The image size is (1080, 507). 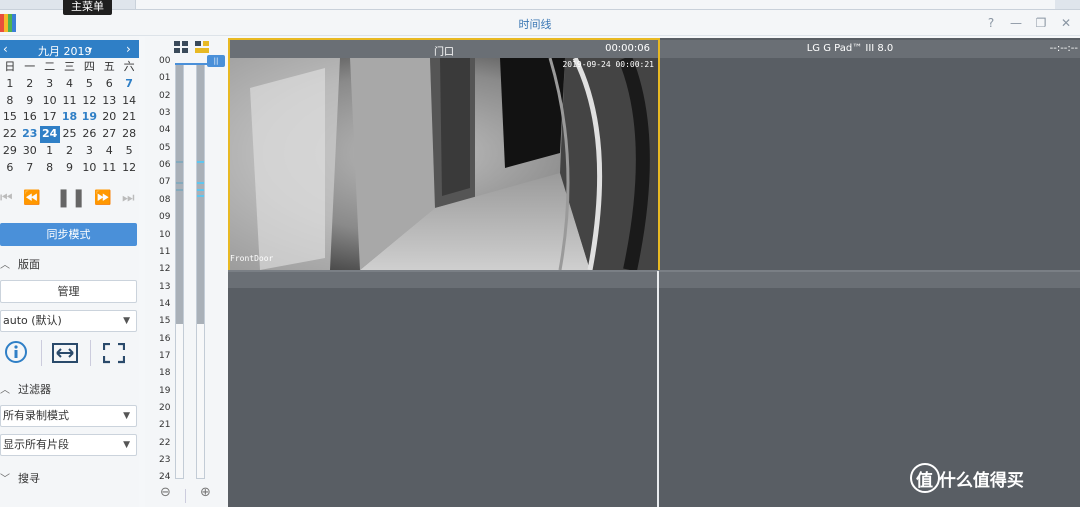 What do you see at coordinates (5, 49) in the screenshot?
I see `prev-month-icon: ‹` at bounding box center [5, 49].